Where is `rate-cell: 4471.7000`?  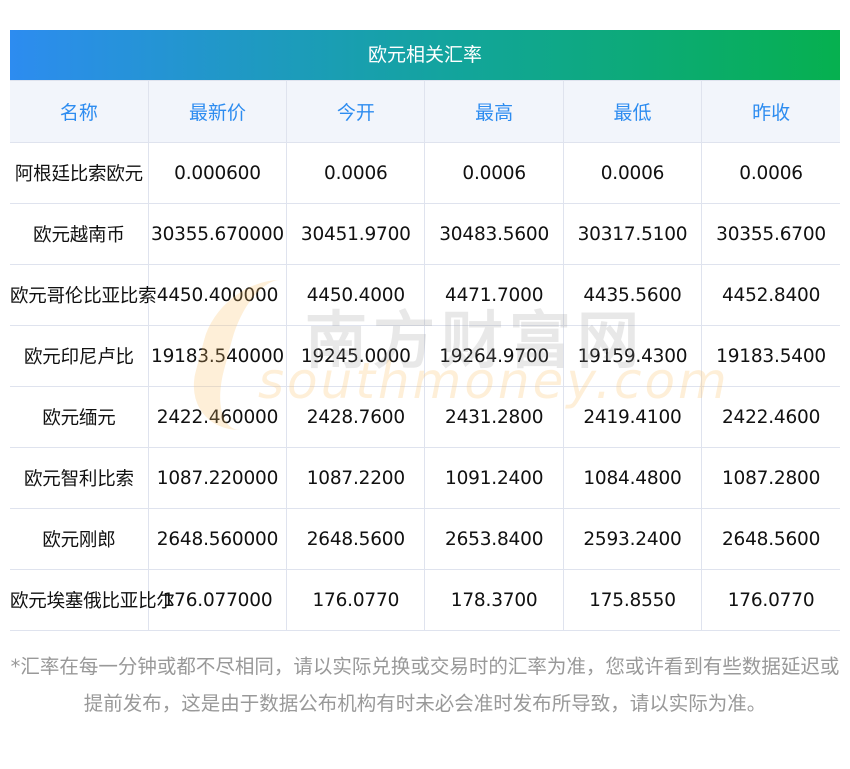 rate-cell: 4471.7000 is located at coordinates (494, 295).